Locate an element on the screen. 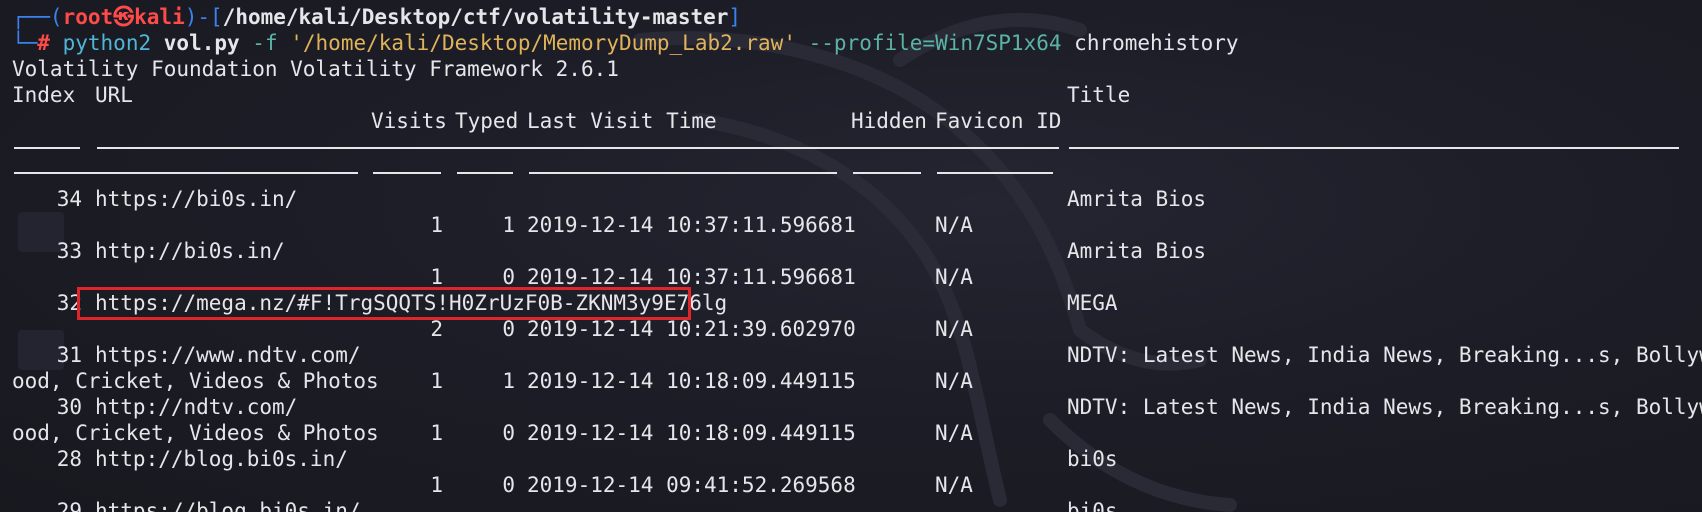  row-time: 2019-12-14 10:37:11.596681 is located at coordinates (691, 225).